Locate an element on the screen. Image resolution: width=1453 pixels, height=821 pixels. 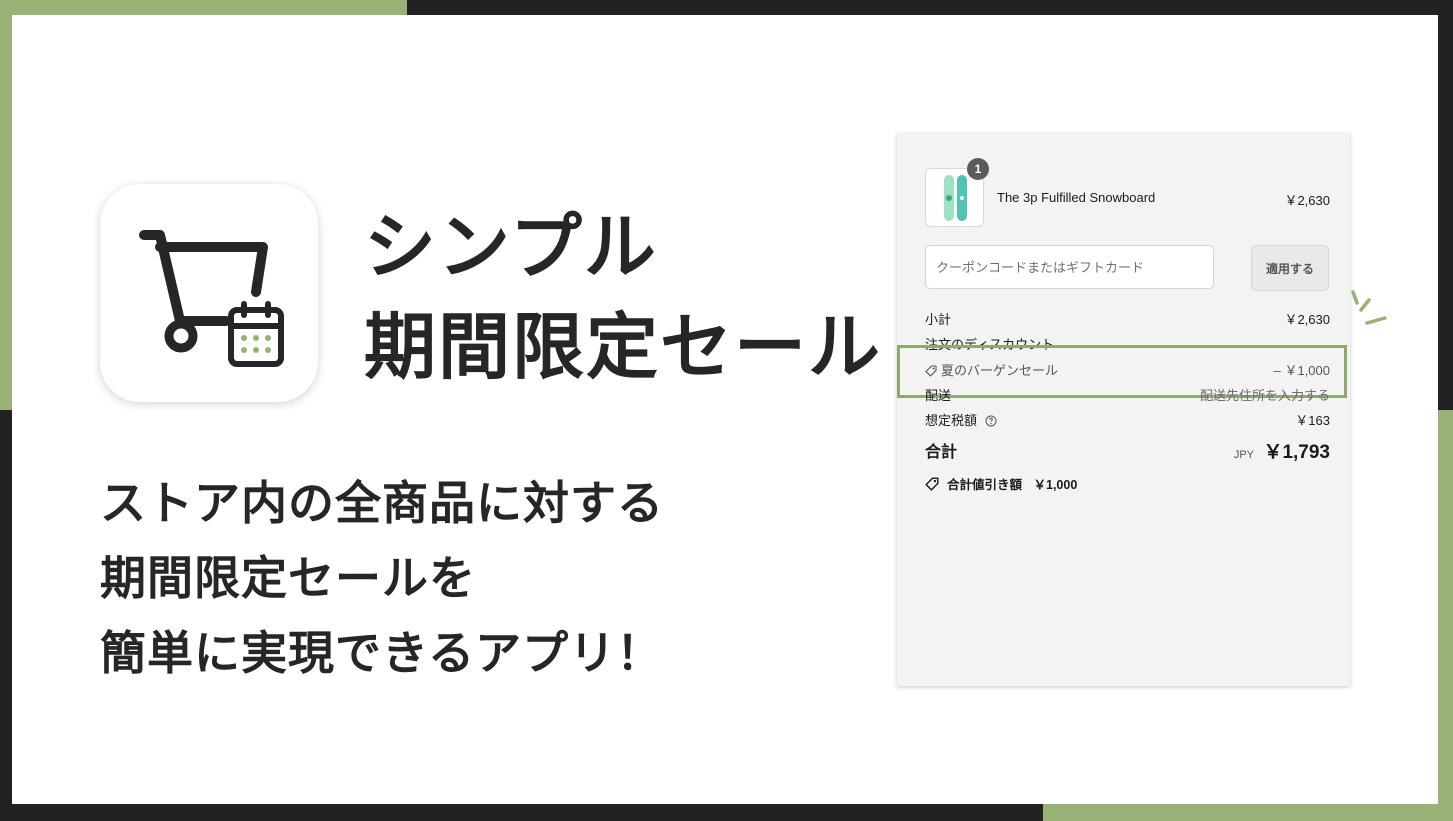
total-value: ￥1,793 is located at coordinates (1296, 452).